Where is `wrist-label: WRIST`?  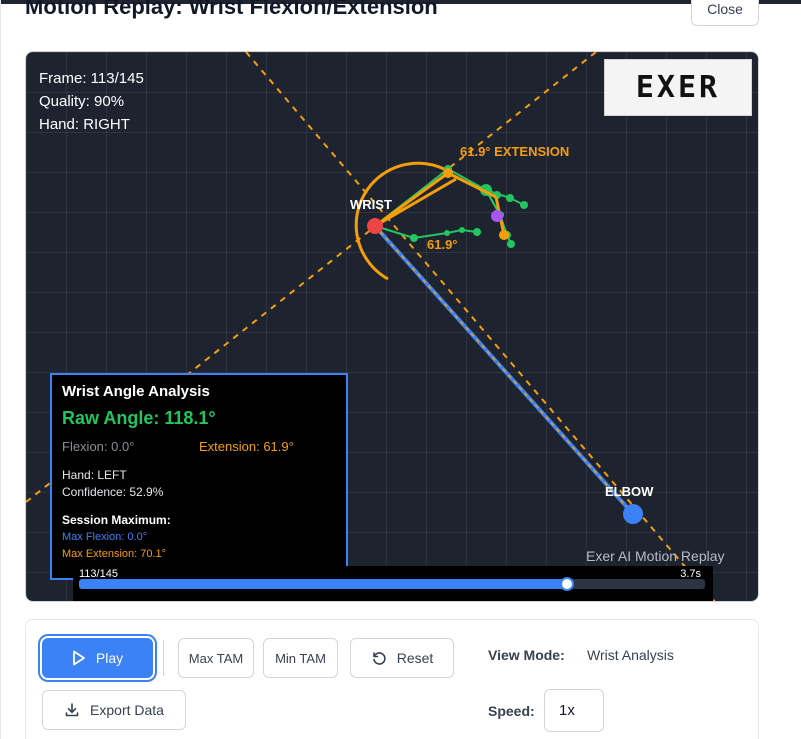 wrist-label: WRIST is located at coordinates (371, 204).